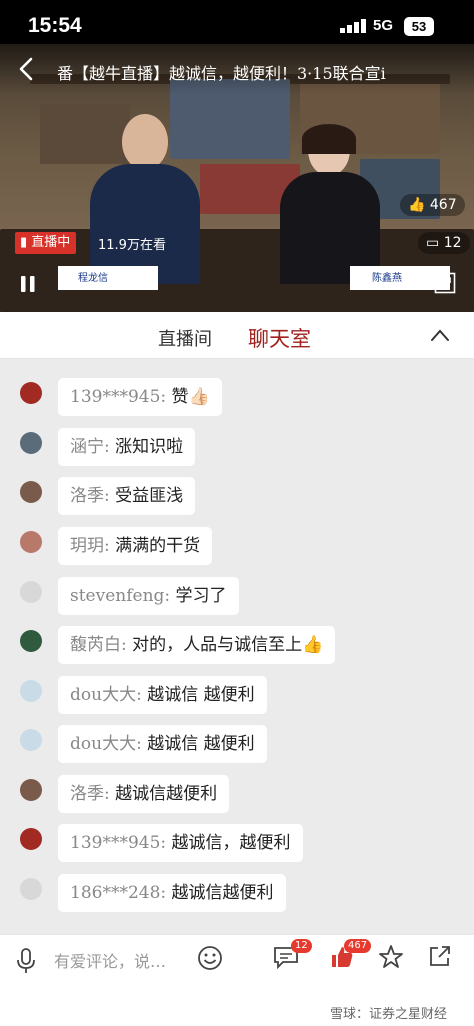  What do you see at coordinates (330, 204) in the screenshot?
I see `host-right` at bounding box center [330, 204].